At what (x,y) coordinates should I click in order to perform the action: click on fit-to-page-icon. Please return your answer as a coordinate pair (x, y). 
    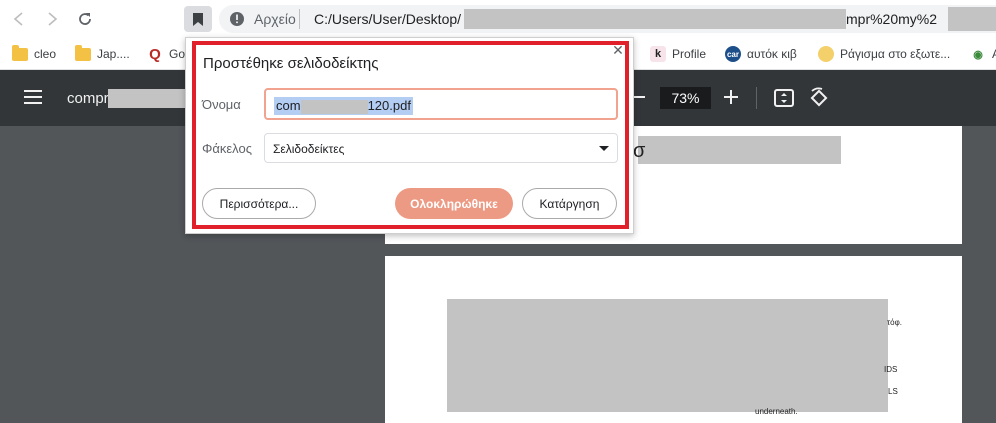
    Looking at the image, I should click on (784, 98).